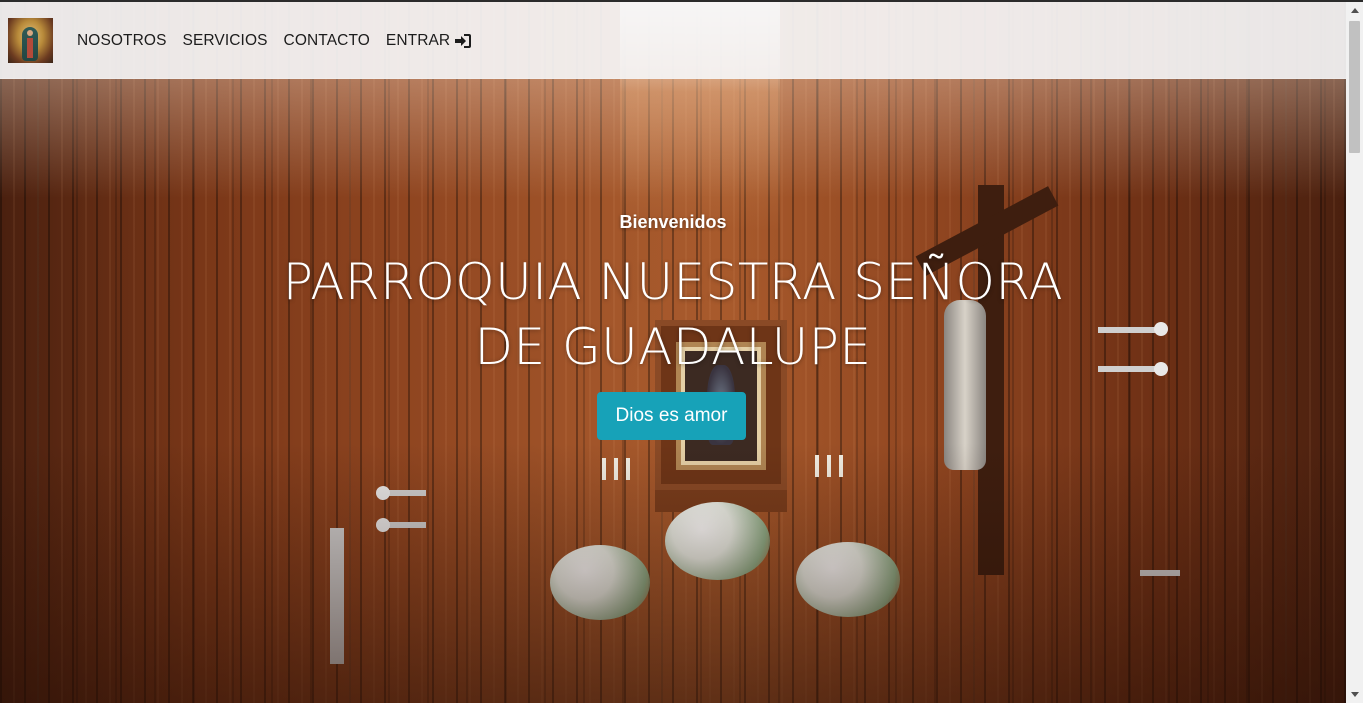  I want to click on nav-link-entrar: ENTRAR, so click(429, 41).